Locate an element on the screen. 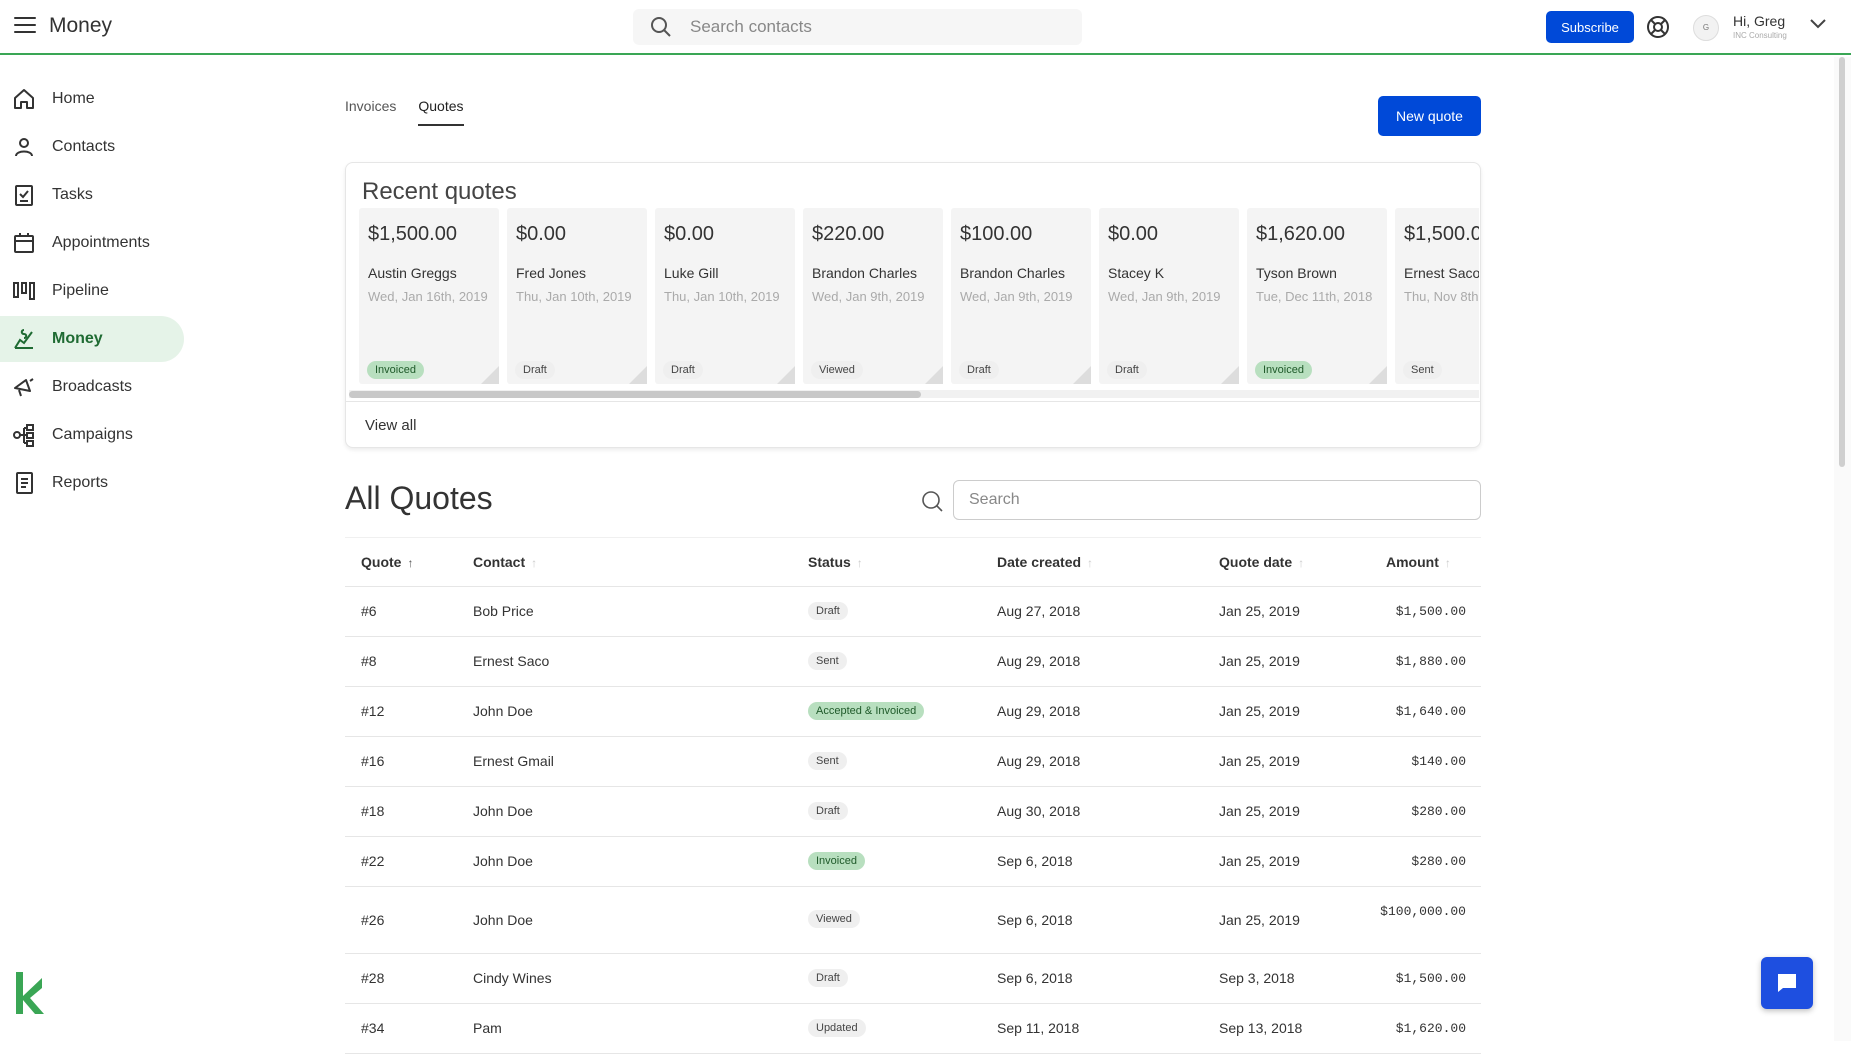  quote-contact: Cindy Wines is located at coordinates (512, 978).